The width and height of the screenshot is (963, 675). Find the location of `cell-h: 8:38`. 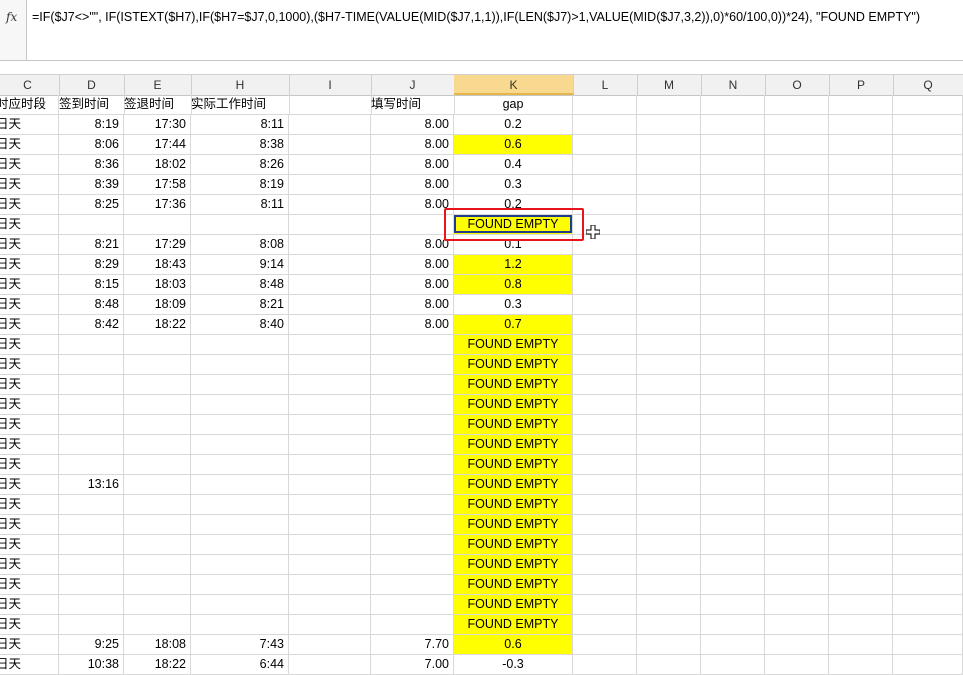

cell-h: 8:38 is located at coordinates (240, 145).